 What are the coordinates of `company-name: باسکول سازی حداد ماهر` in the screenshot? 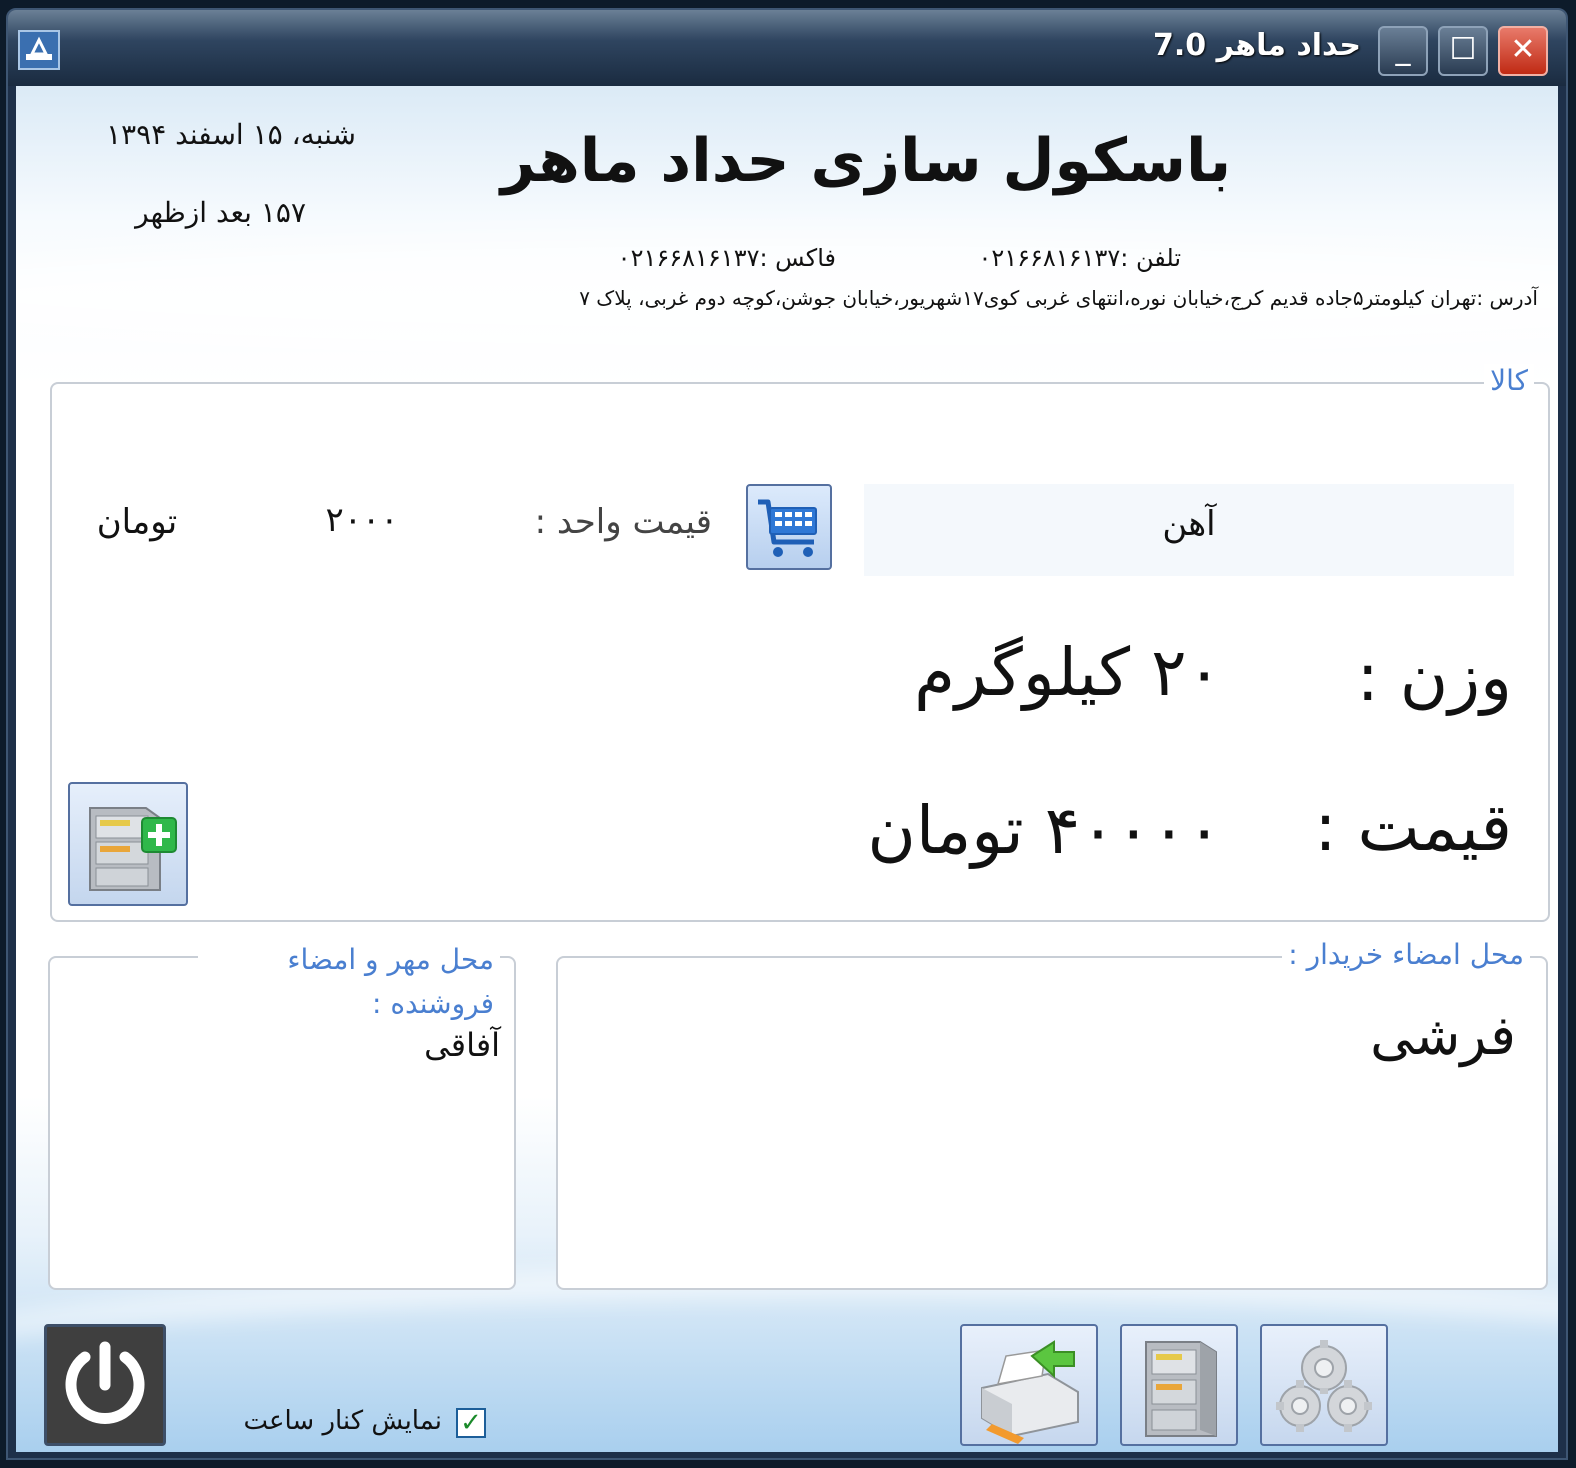 It's located at (866, 161).